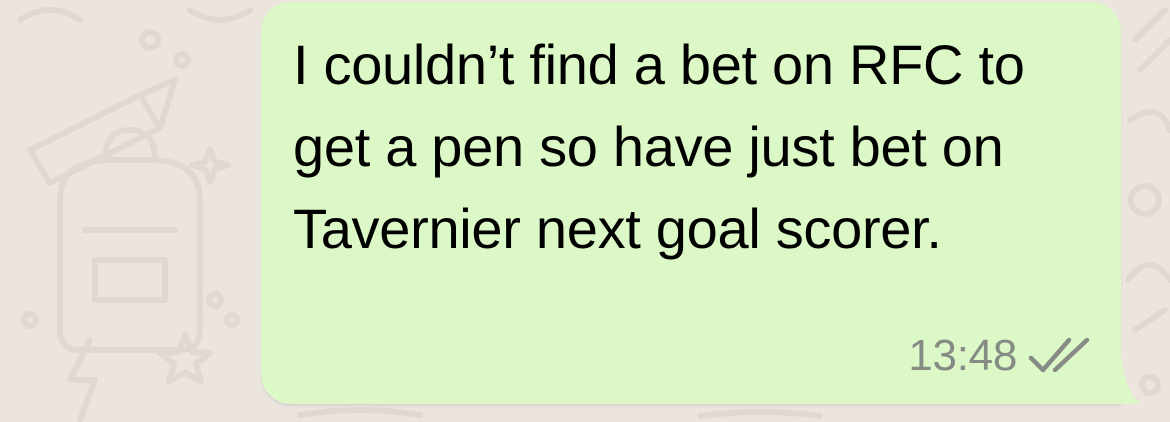 Image resolution: width=1170 pixels, height=422 pixels. I want to click on bubble-tail, so click(1125, 380).